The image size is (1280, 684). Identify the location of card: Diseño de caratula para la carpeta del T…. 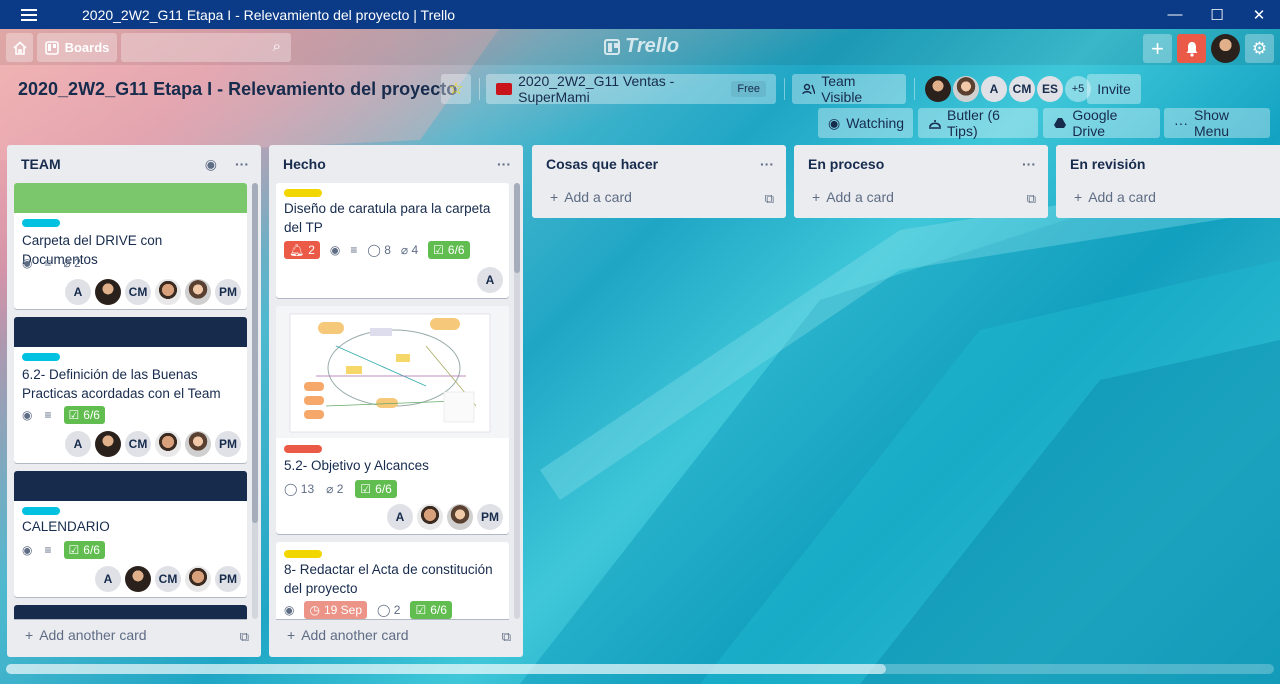
(392, 240).